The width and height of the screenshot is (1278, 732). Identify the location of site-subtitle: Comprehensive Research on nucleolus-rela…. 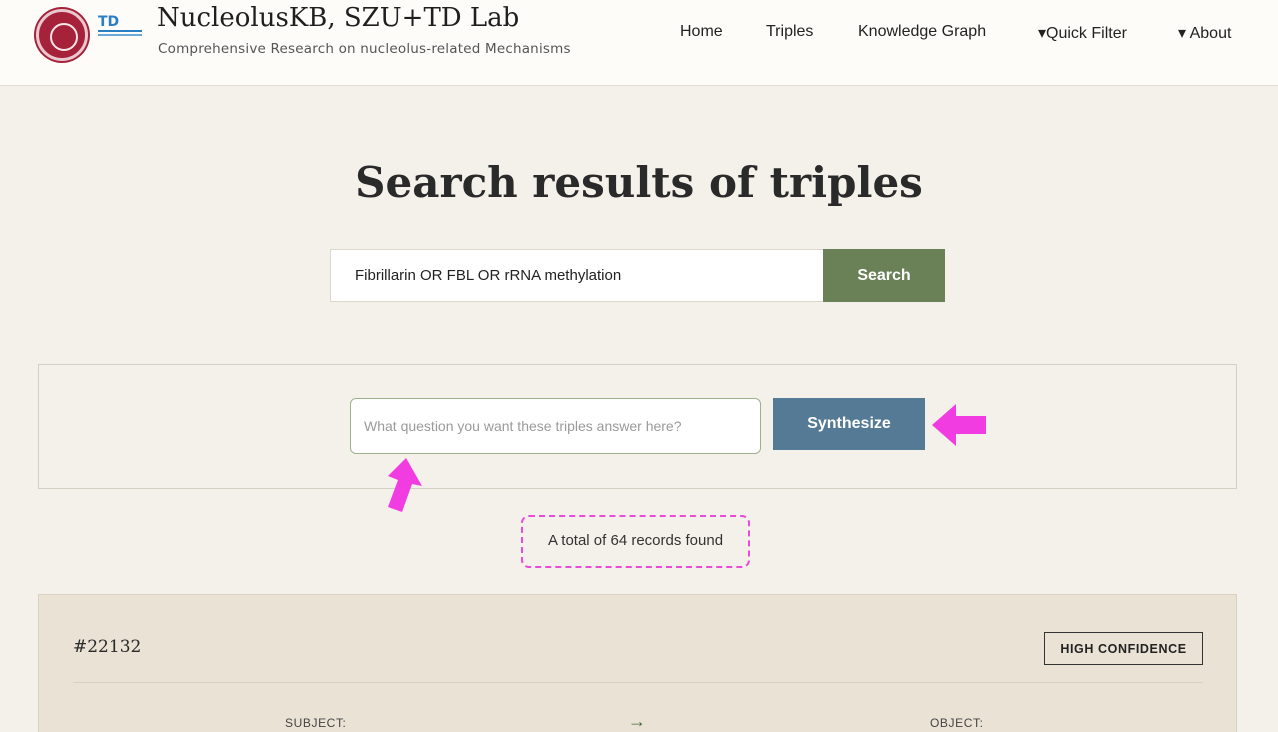
(364, 49).